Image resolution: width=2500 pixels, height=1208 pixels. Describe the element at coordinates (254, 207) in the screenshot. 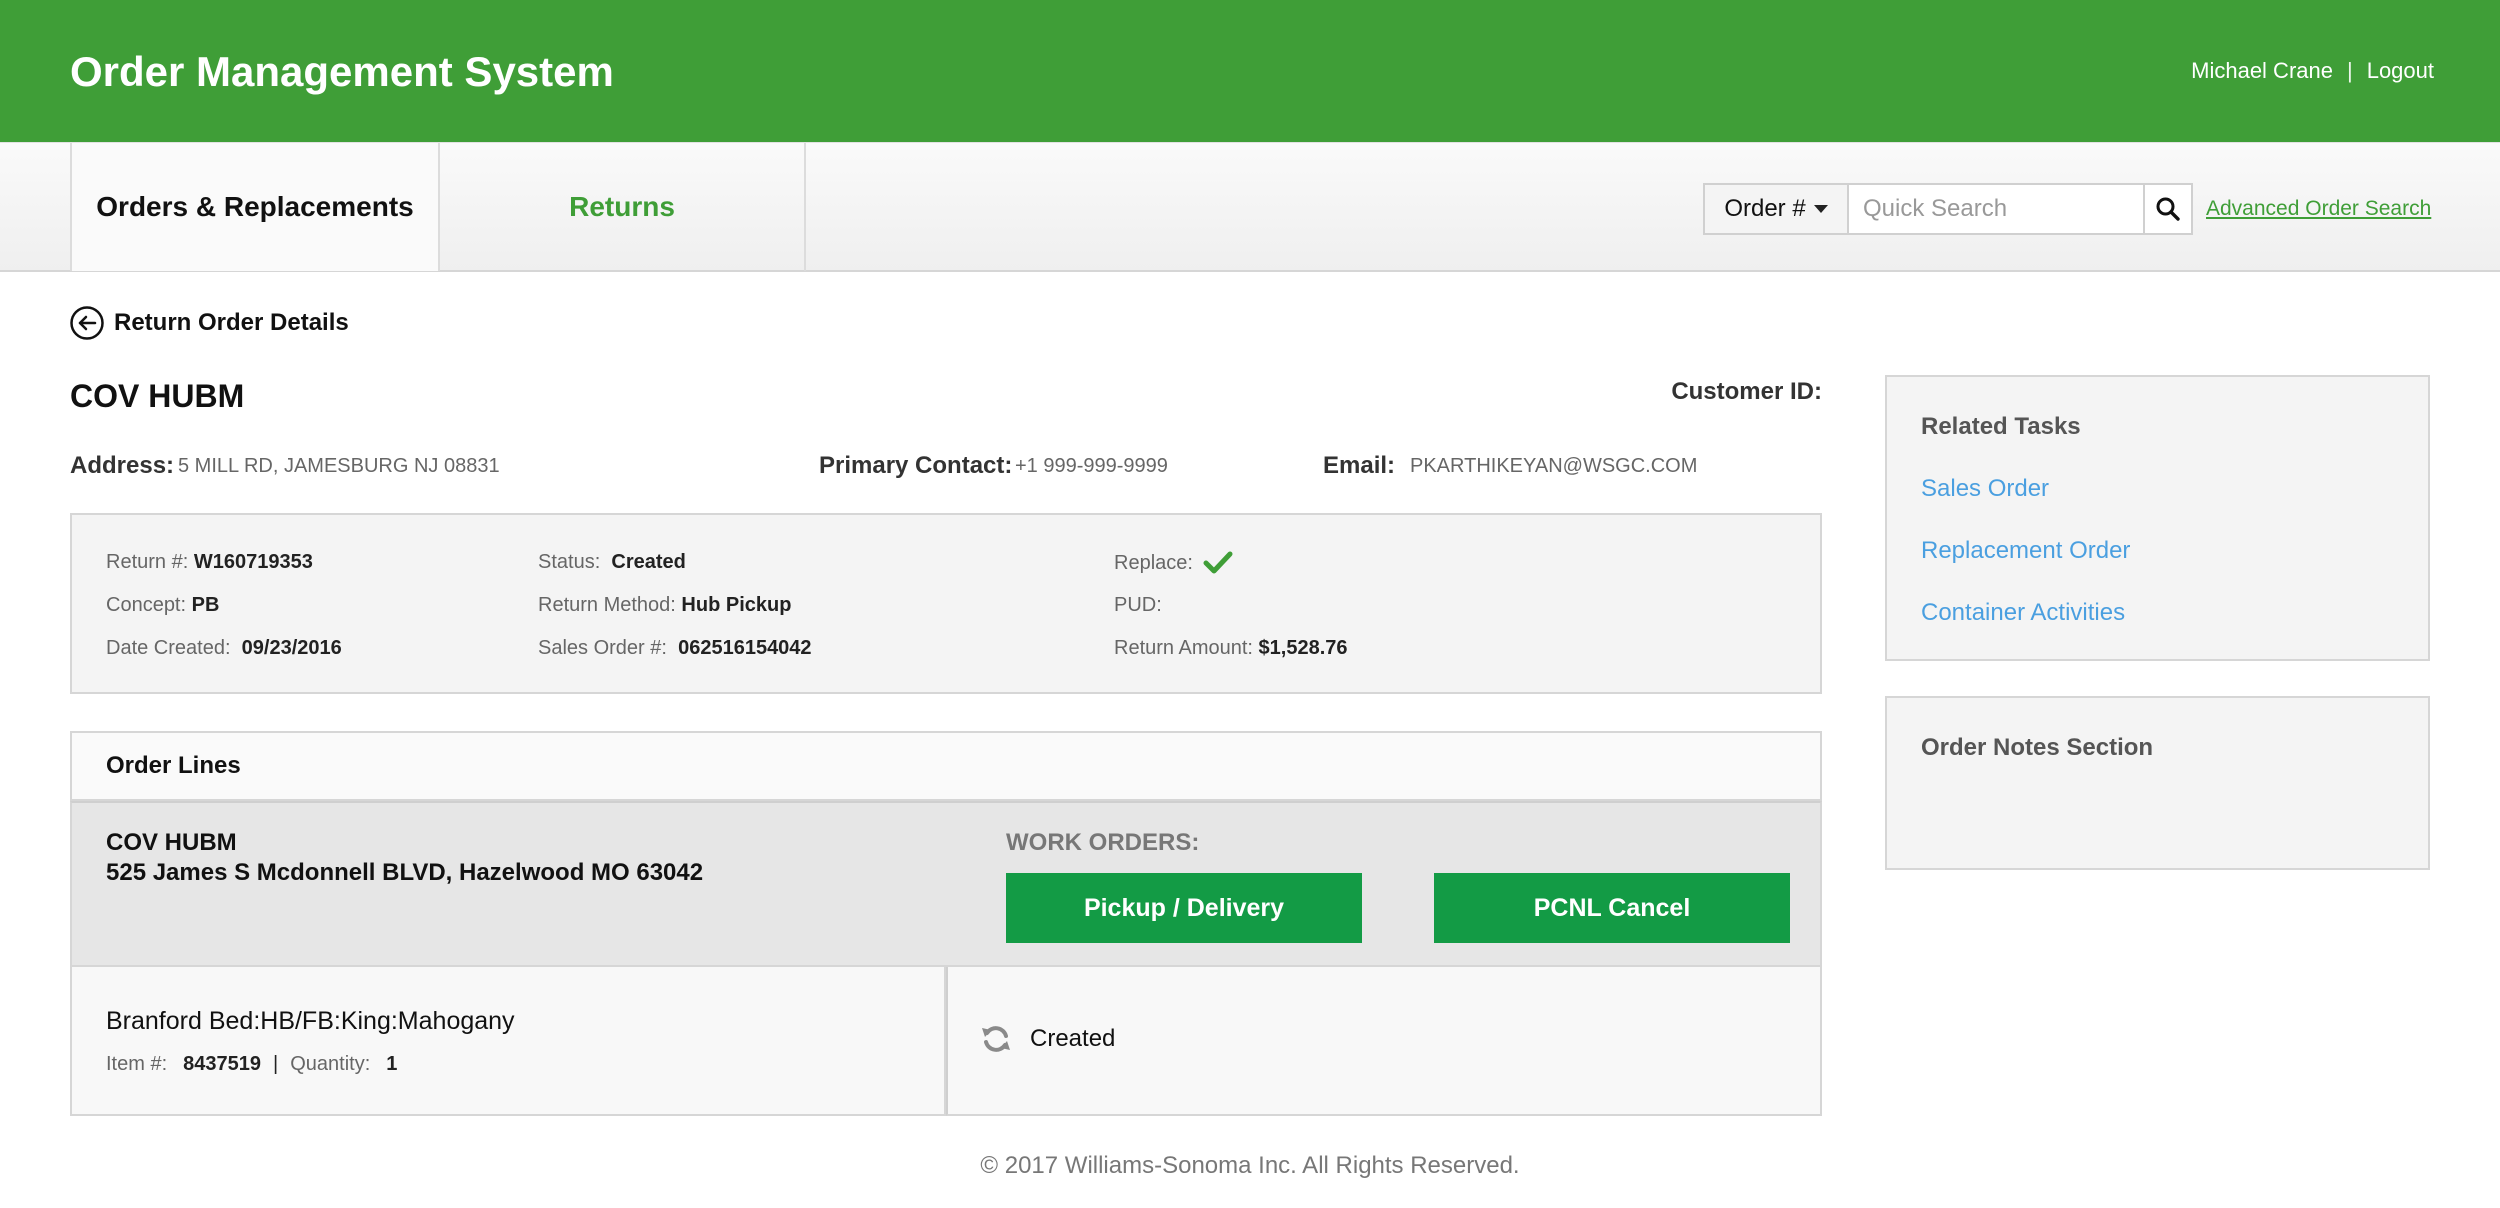

I see `tab-orders-replacements: Orders & Replacements` at that location.